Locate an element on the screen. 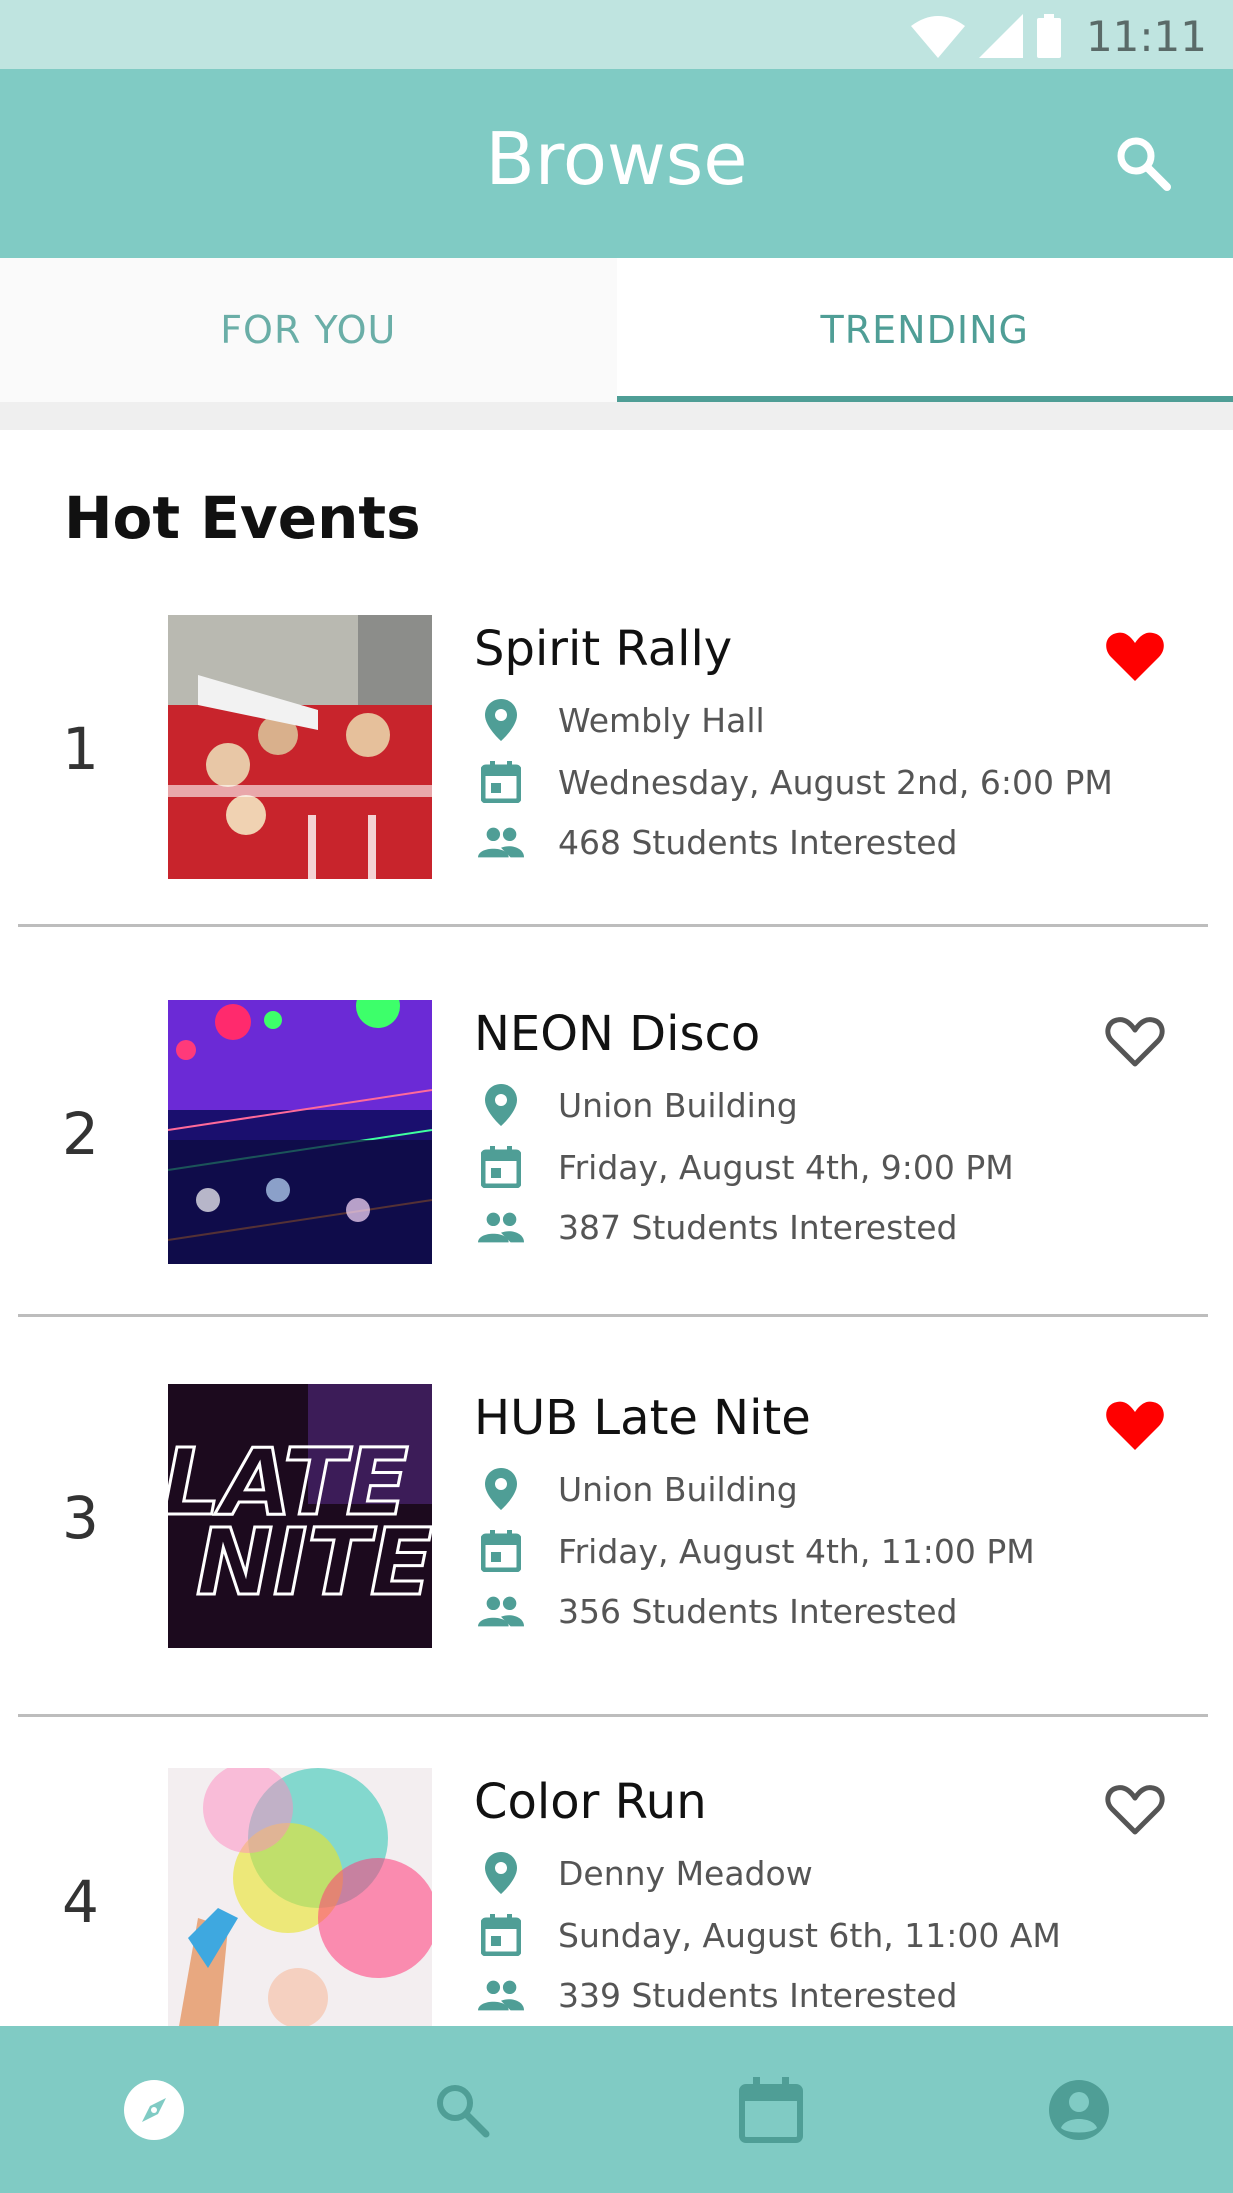 This screenshot has height=2193, width=1233. nav-profile is located at coordinates (1079, 2109).